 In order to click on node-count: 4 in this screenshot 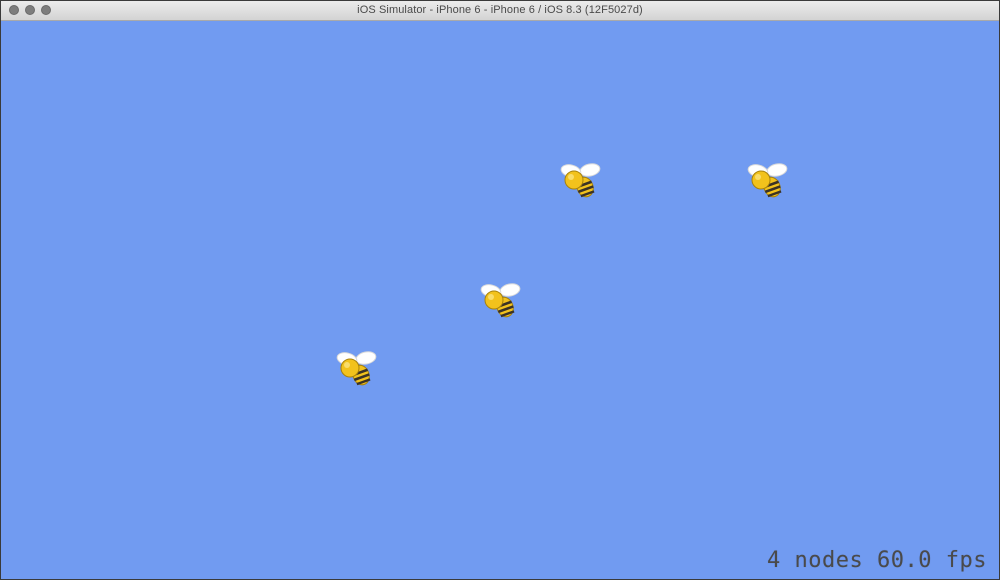, I will do `click(774, 560)`.